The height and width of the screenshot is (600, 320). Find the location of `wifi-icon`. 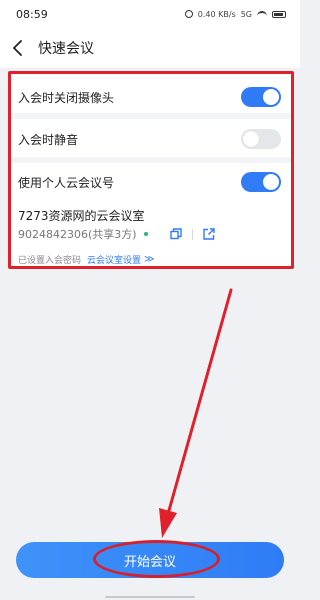

wifi-icon is located at coordinates (262, 14).